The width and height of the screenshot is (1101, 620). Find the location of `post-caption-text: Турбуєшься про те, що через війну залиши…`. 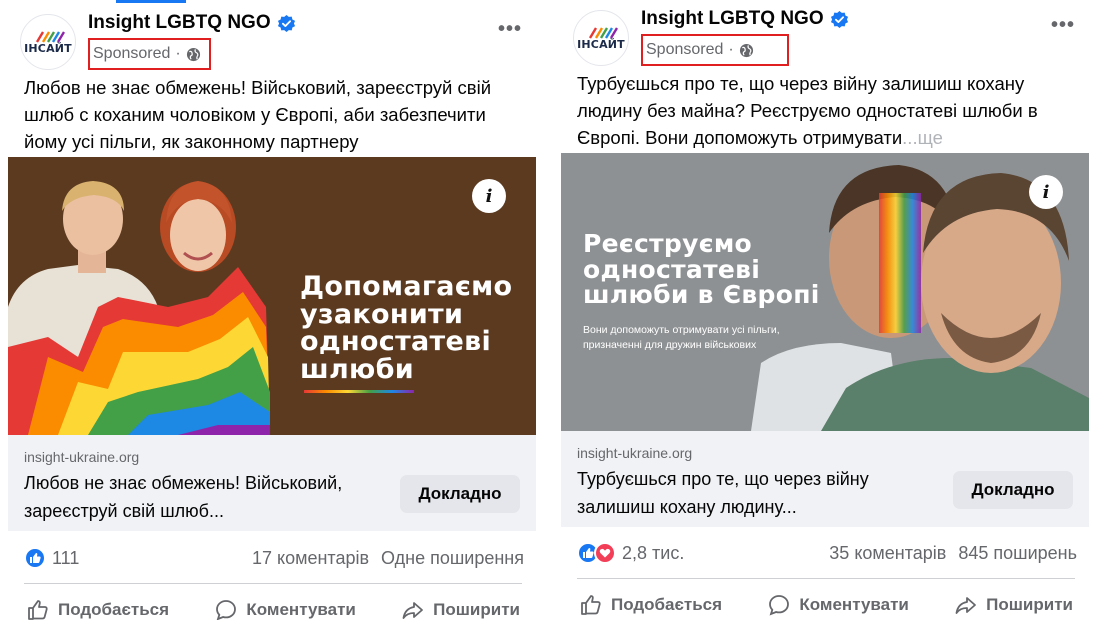

post-caption-text: Турбуєшься про те, що через війну залиши… is located at coordinates (807, 110).